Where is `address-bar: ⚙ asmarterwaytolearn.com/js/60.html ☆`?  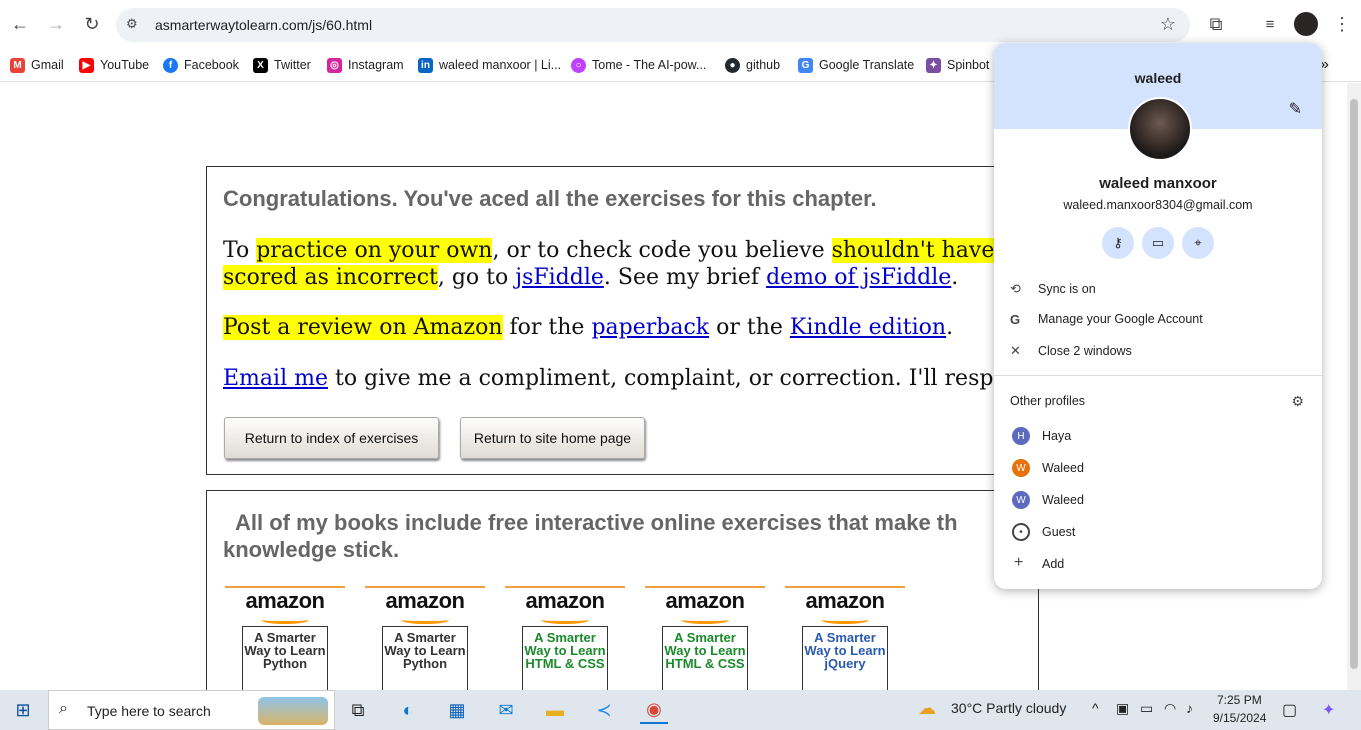
address-bar: ⚙ asmarterwaytolearn.com/js/60.html ☆ is located at coordinates (653, 25).